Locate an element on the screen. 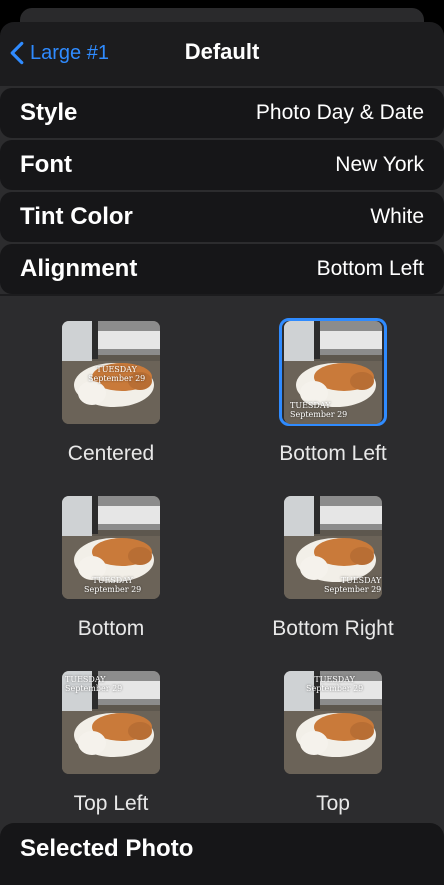 This screenshot has height=885, width=444. alignment-option-label: Centered is located at coordinates (111, 453).